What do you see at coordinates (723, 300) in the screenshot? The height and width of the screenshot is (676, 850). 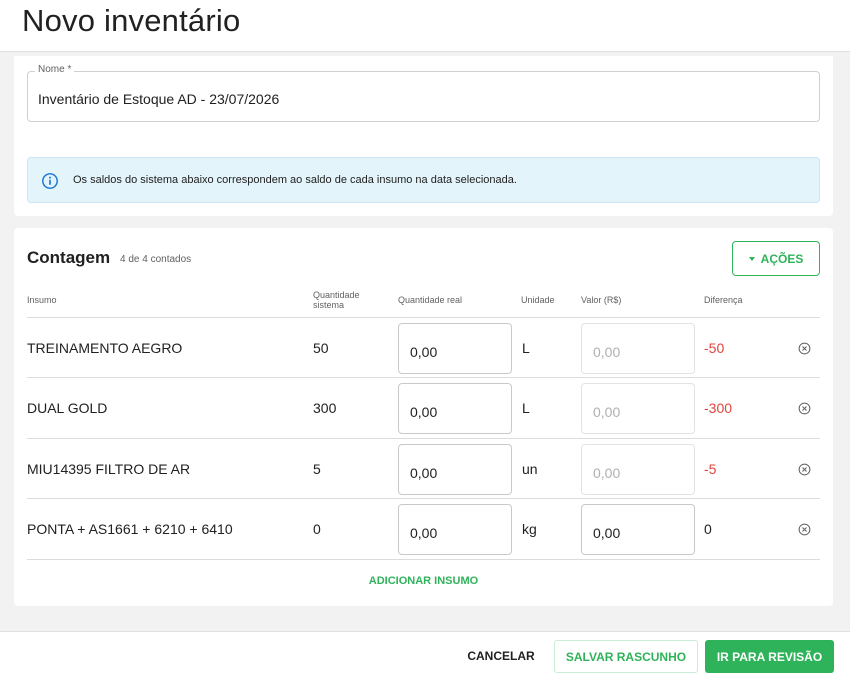 I see `col-header-diff: Diferença` at bounding box center [723, 300].